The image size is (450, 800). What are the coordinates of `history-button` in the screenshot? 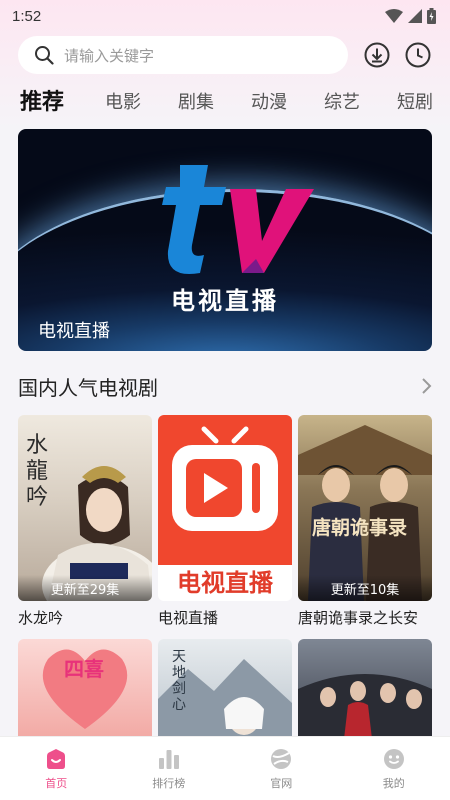 It's located at (418, 55).